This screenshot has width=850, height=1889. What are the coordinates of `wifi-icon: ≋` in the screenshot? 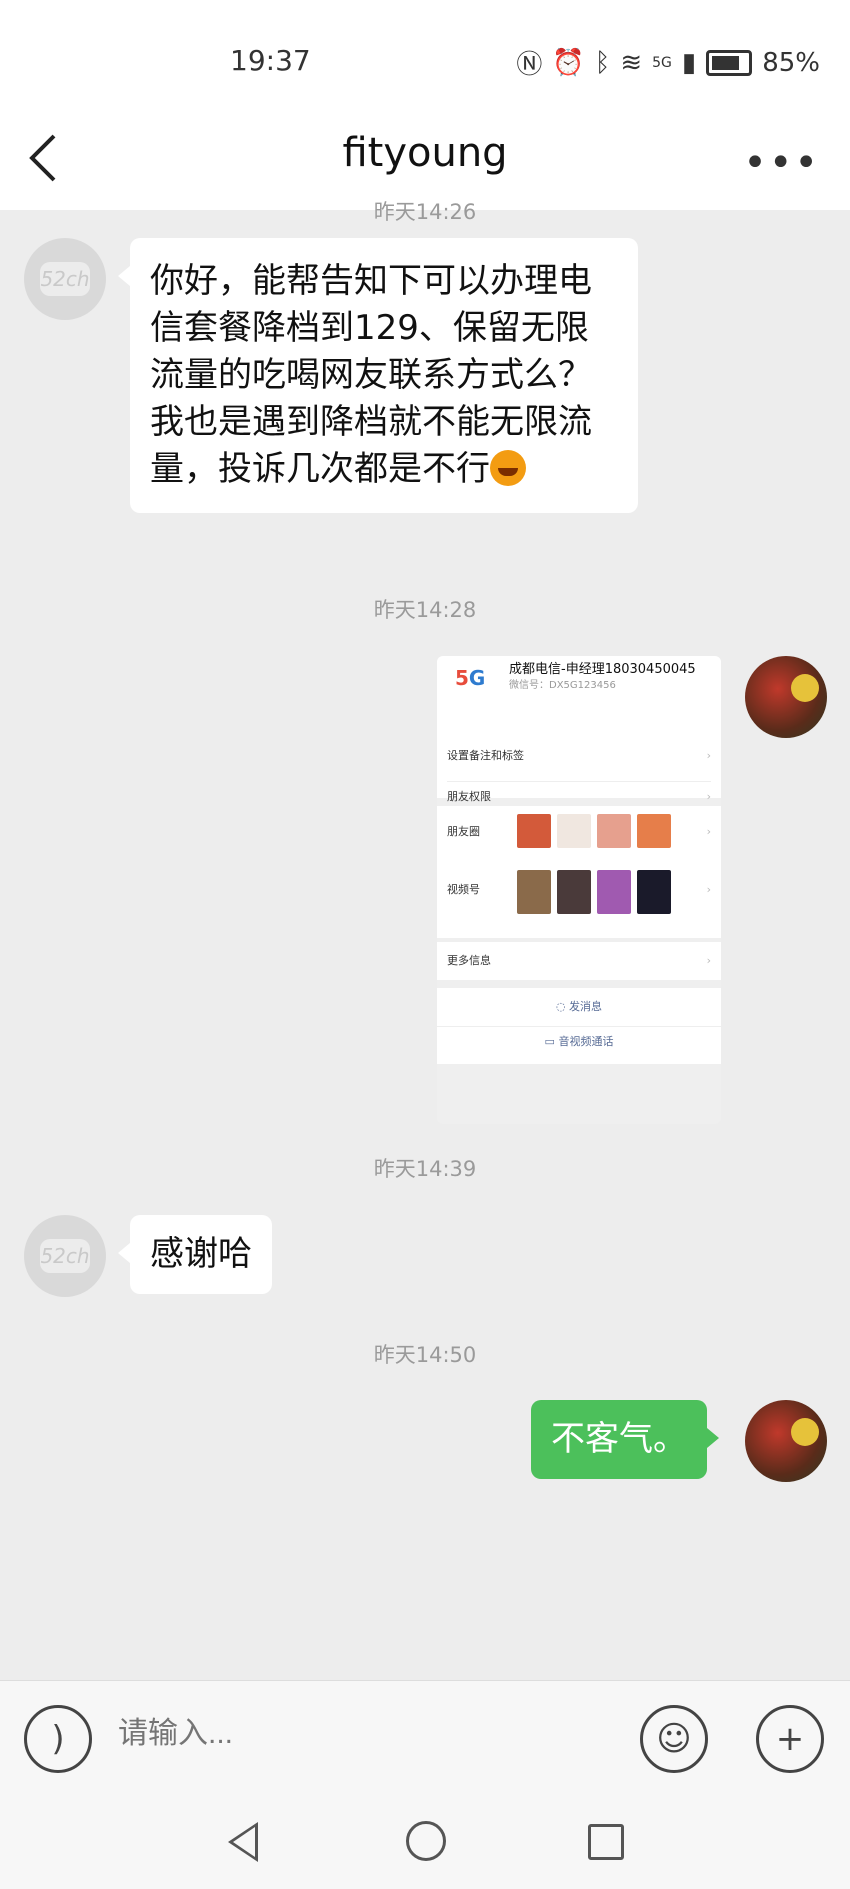 It's located at (631, 62).